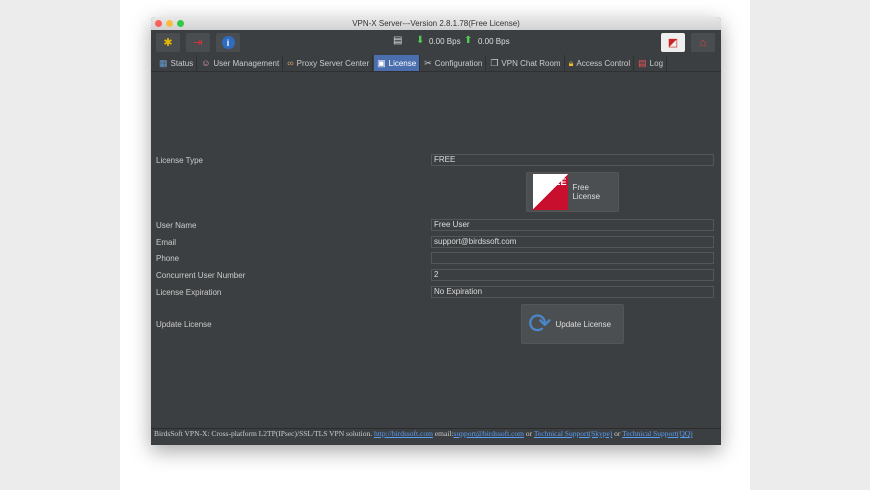  I want to click on connect-button: ✱, so click(168, 42).